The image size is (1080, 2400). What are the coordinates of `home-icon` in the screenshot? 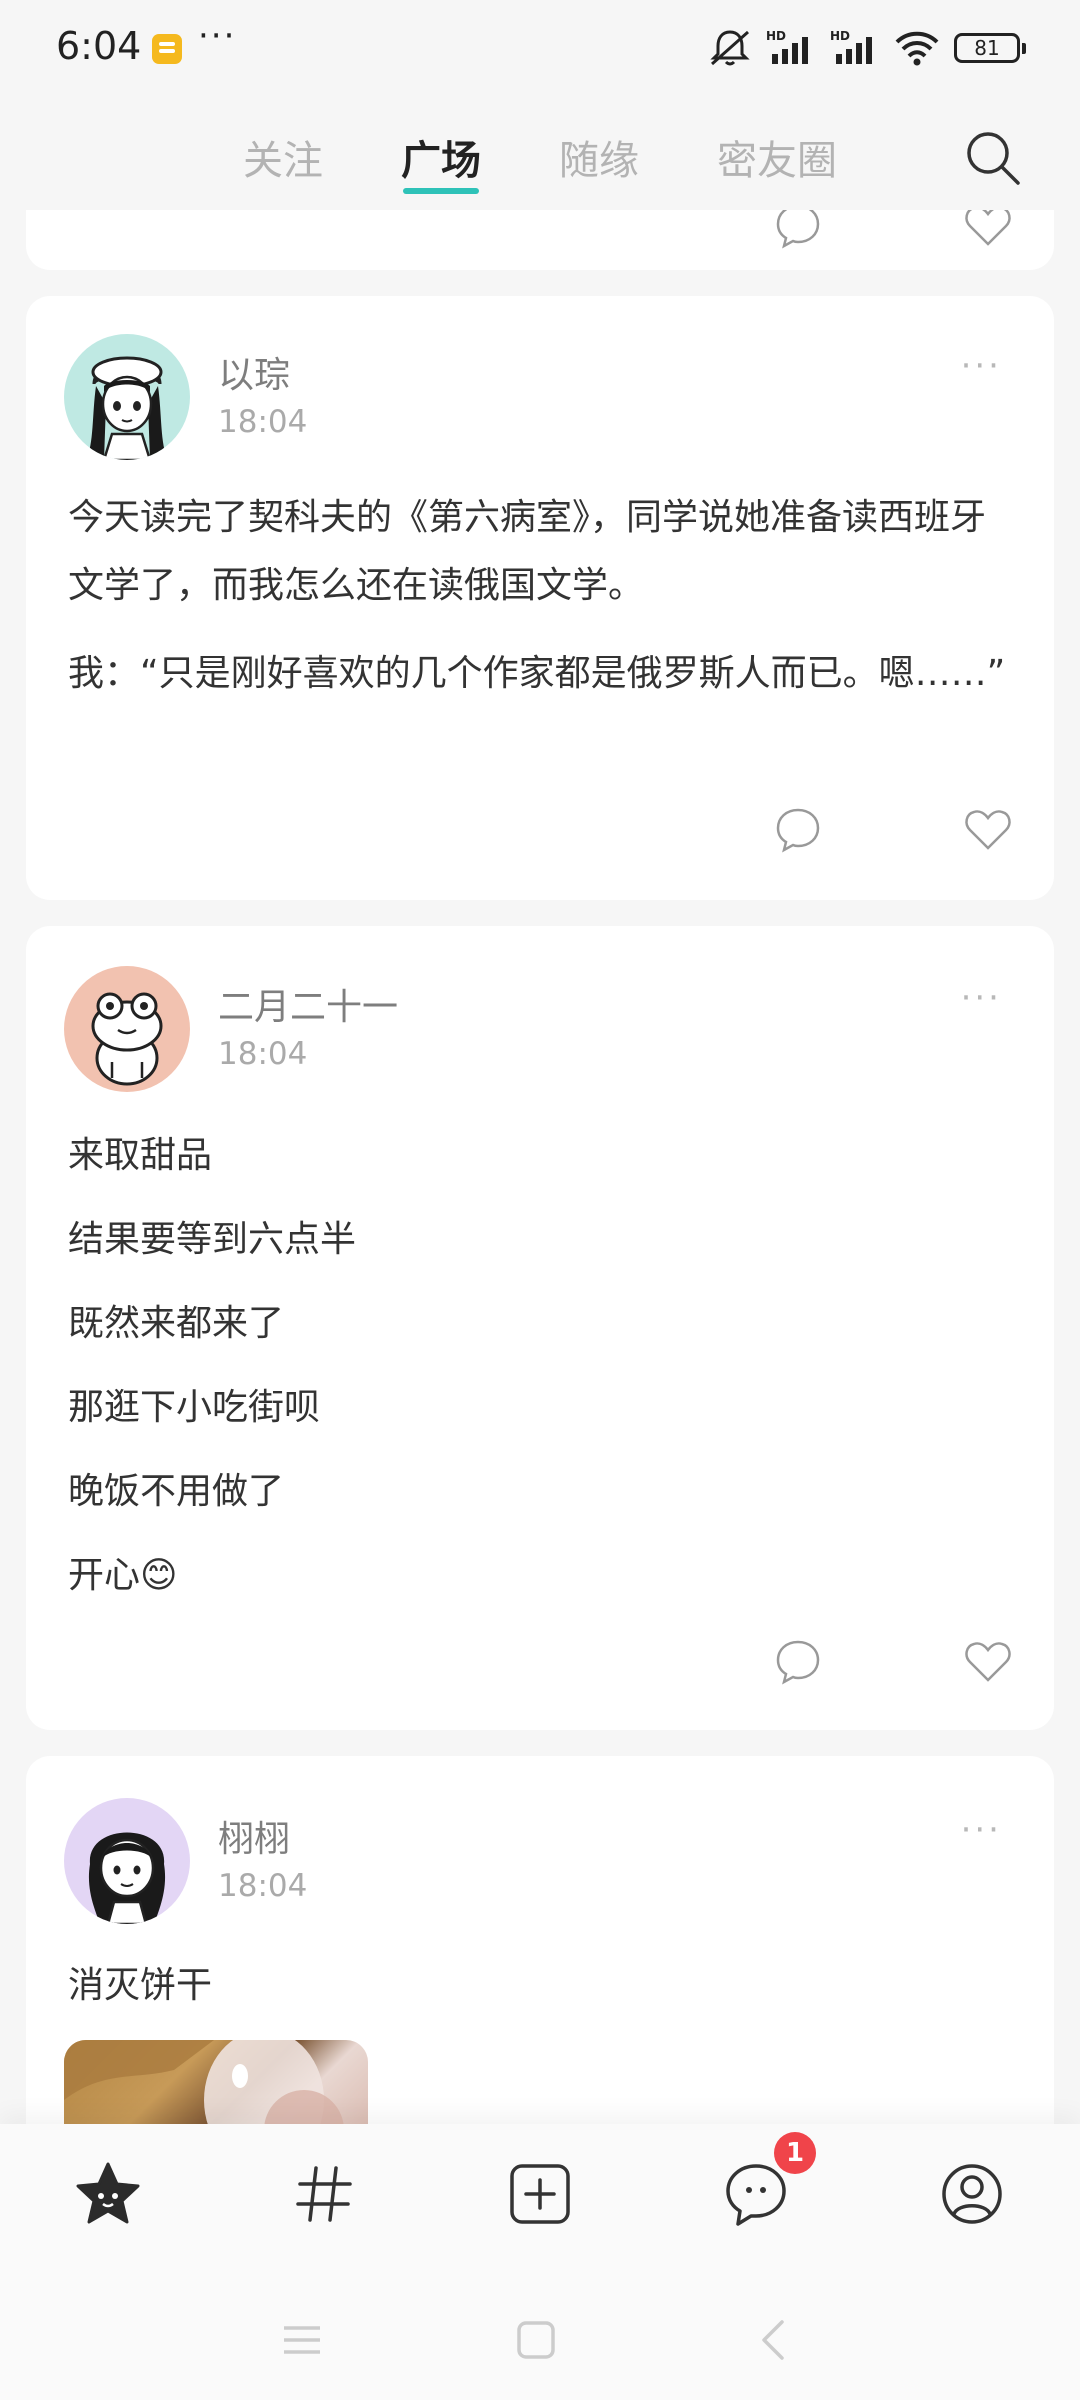 It's located at (536, 2340).